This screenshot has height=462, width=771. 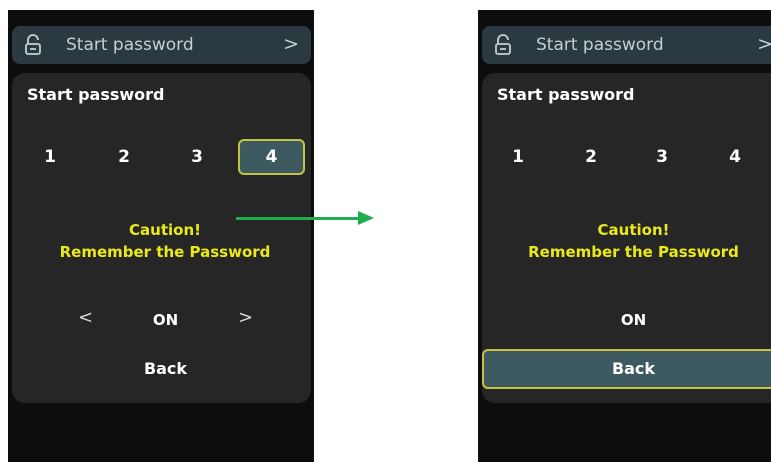 I want to click on password-digit-4-selected: 4, so click(x=271, y=157).